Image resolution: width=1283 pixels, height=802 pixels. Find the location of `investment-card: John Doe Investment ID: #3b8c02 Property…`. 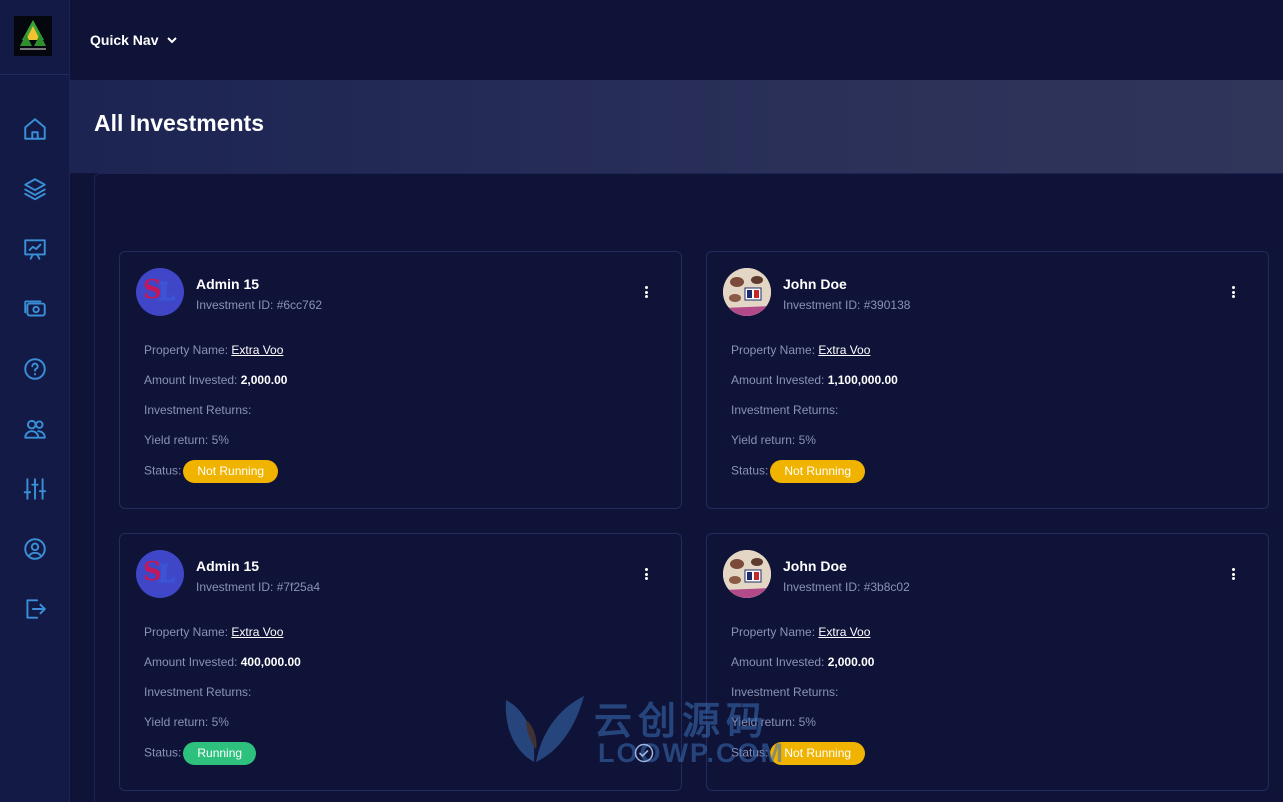

investment-card: John Doe Investment ID: #3b8c02 Property… is located at coordinates (987, 662).